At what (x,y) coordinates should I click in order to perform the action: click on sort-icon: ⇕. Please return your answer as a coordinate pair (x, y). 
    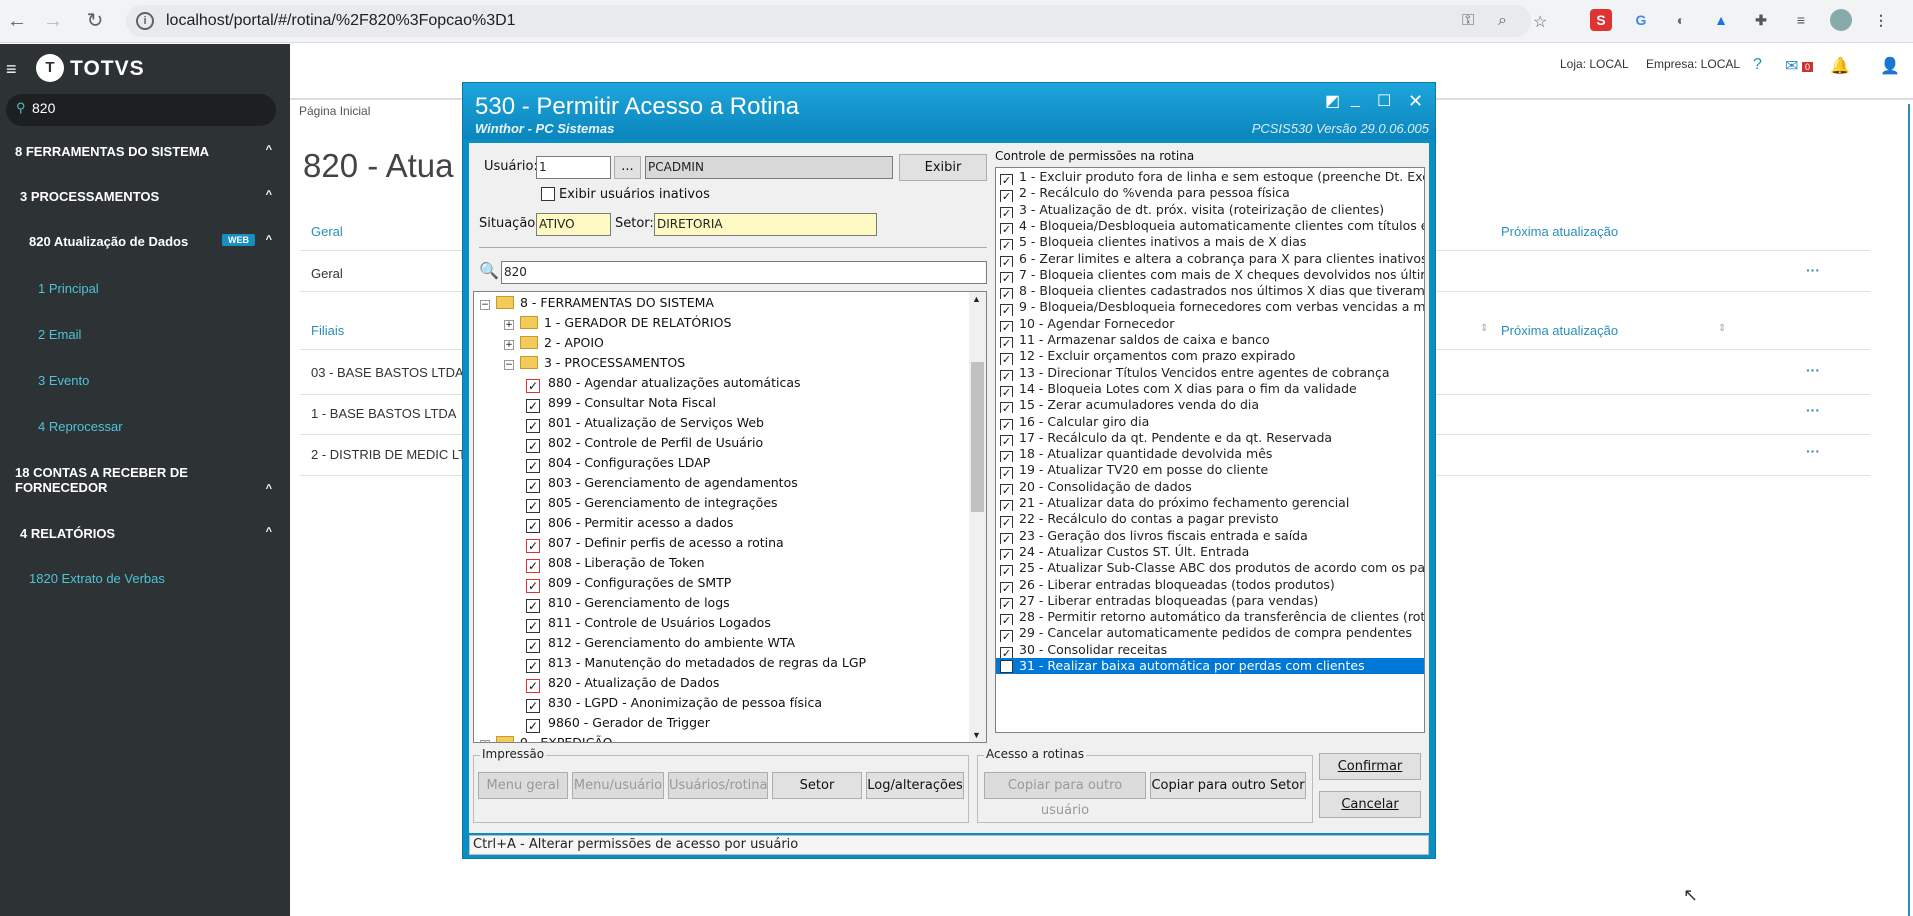
    Looking at the image, I should click on (1722, 328).